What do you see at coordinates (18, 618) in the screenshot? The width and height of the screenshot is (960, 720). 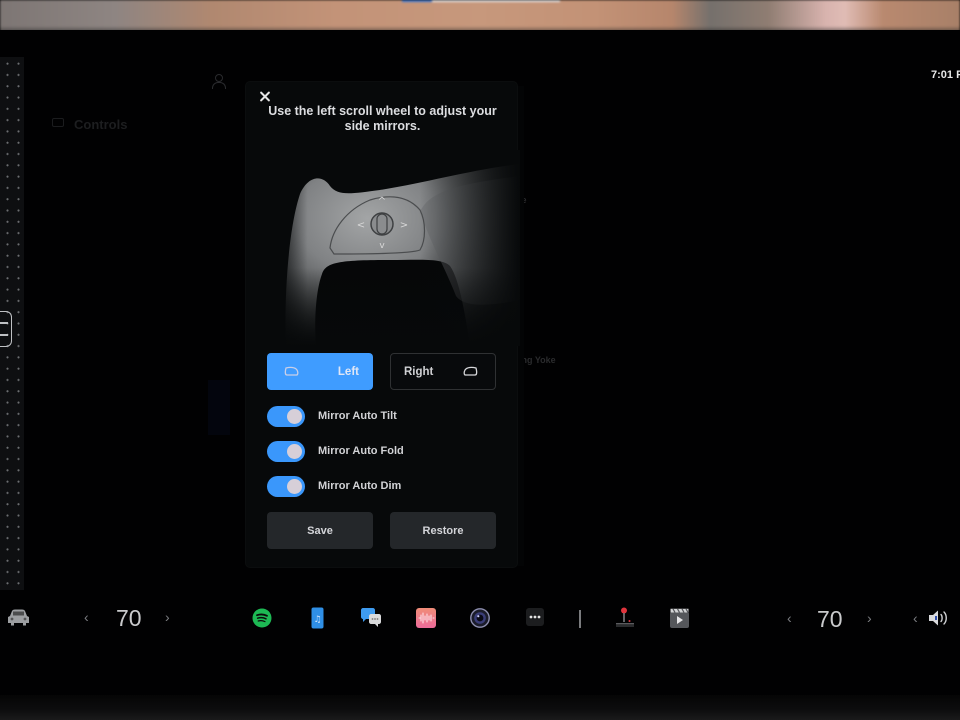 I see `car-icon` at bounding box center [18, 618].